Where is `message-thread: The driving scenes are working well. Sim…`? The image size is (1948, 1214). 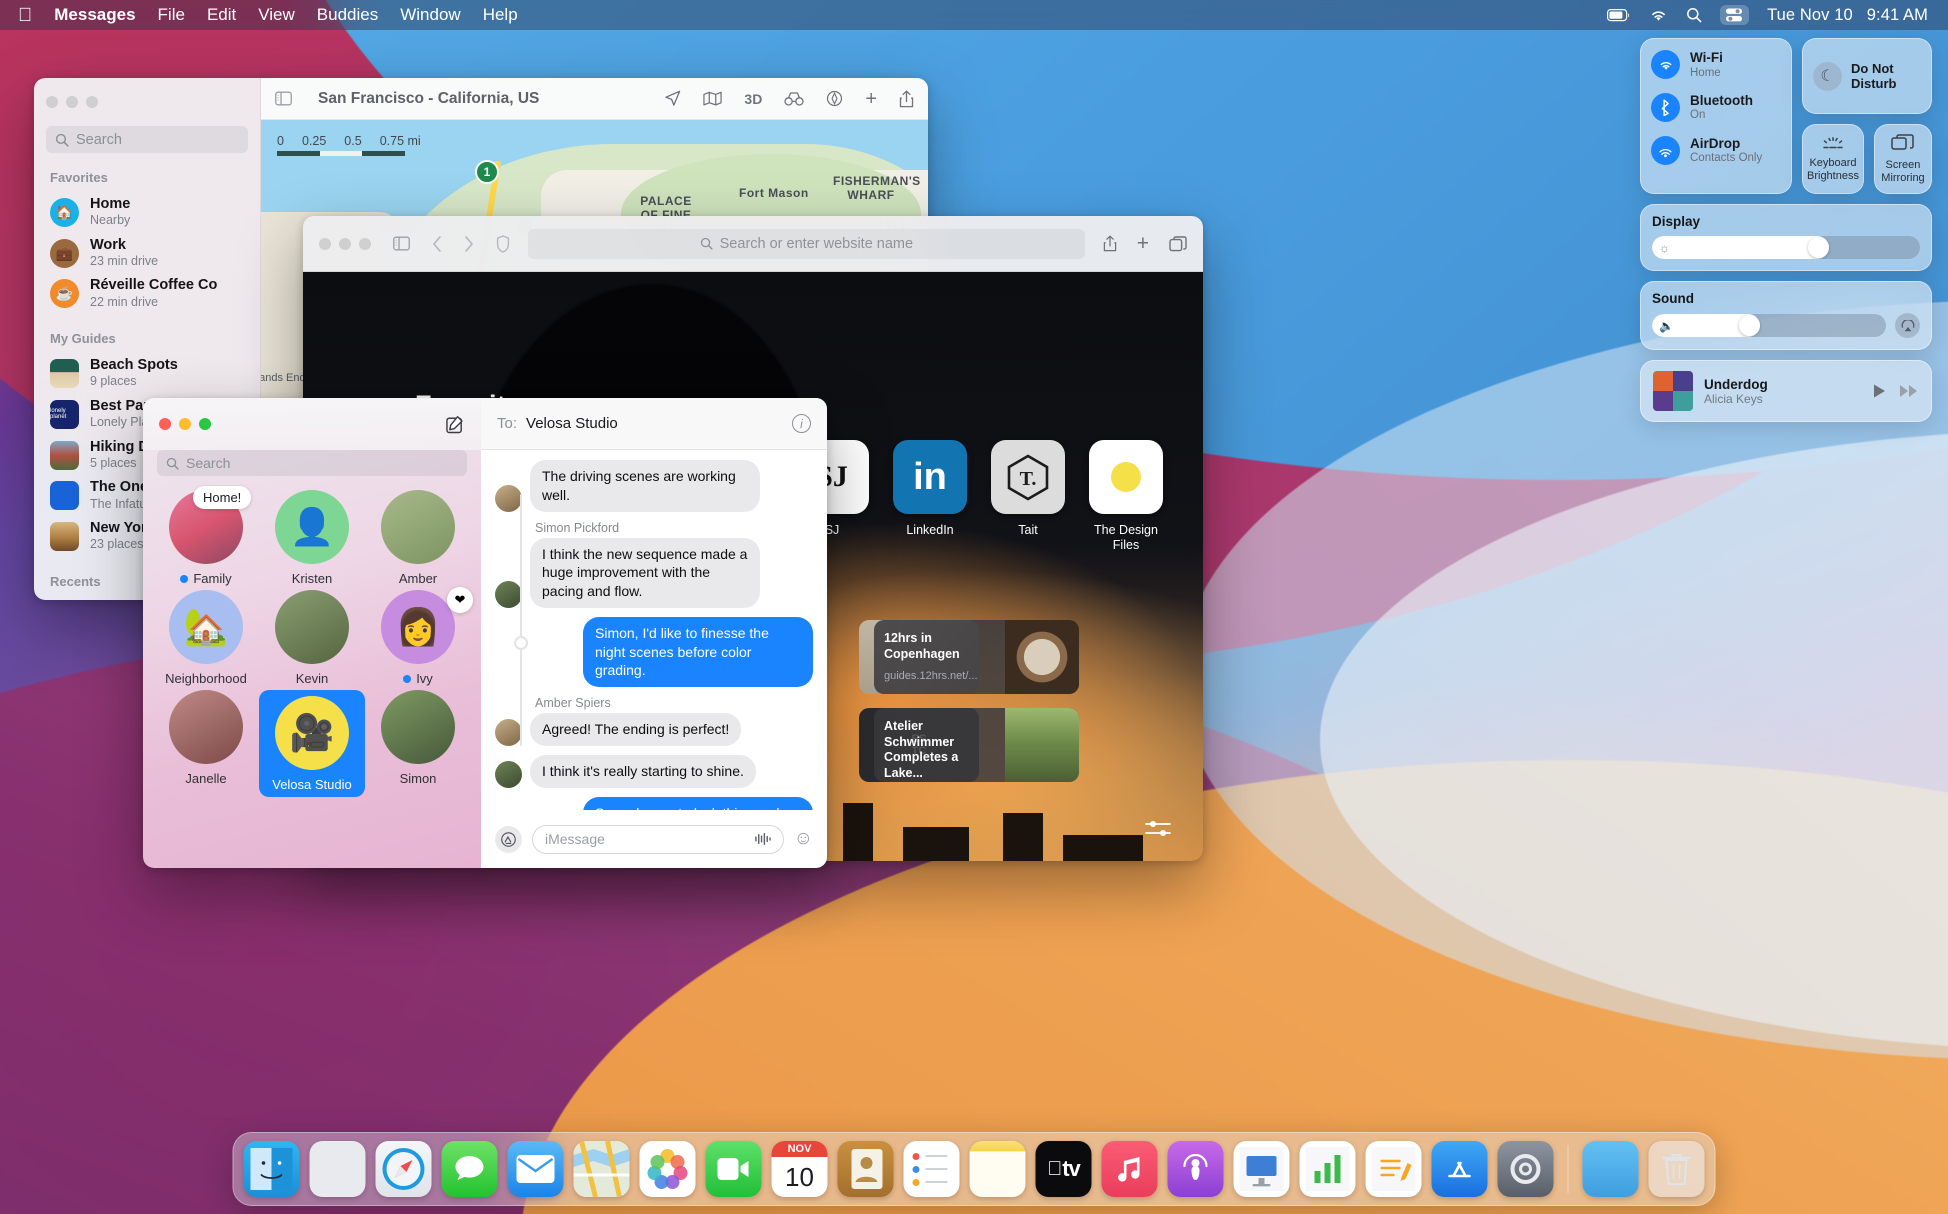 message-thread: The driving scenes are working well. Sim… is located at coordinates (654, 630).